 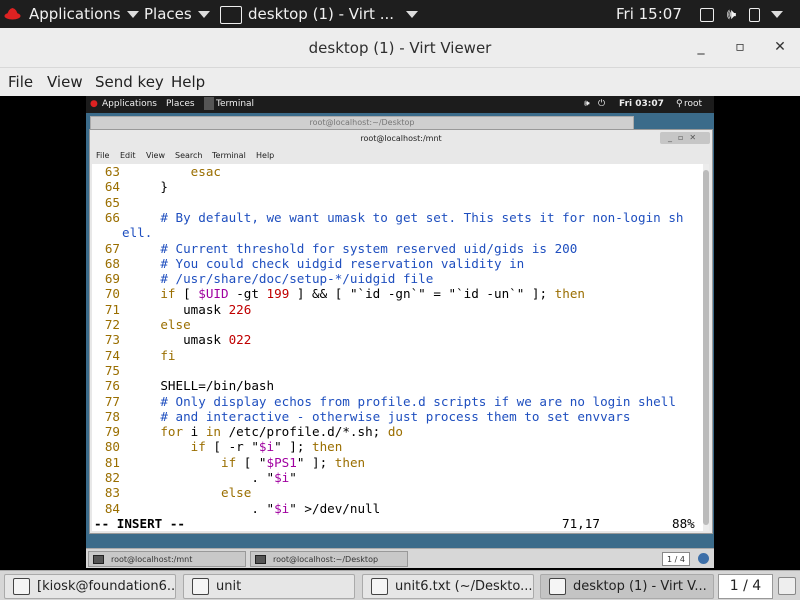 I want to click on chevron-down-icon, so click(x=203, y=14).